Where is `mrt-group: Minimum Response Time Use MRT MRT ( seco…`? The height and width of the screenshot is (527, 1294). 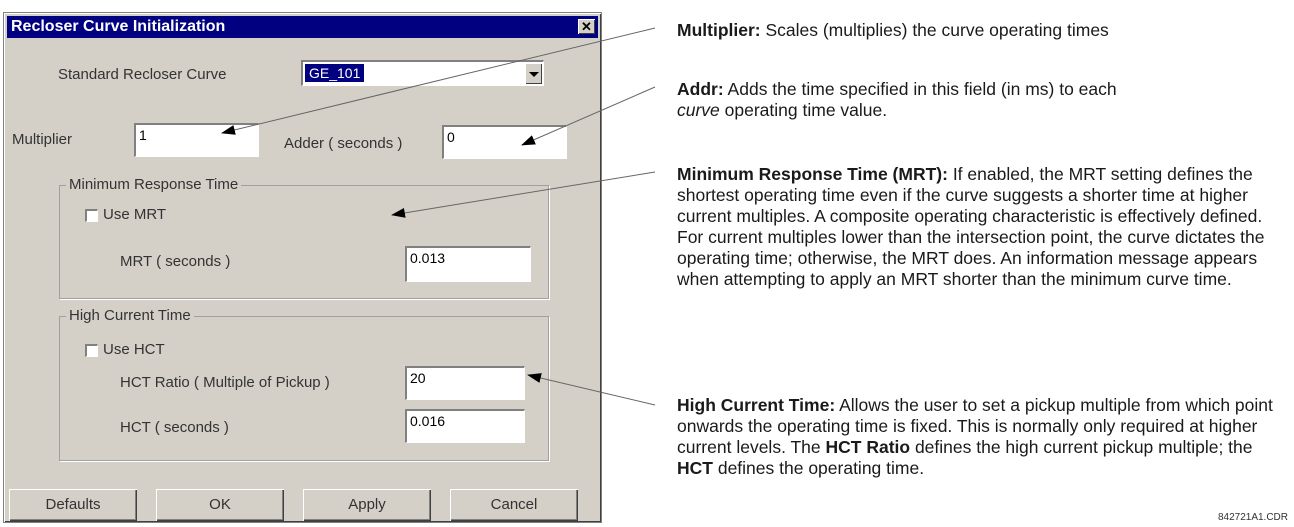
mrt-group: Minimum Response Time Use MRT MRT ( seco… is located at coordinates (304, 237).